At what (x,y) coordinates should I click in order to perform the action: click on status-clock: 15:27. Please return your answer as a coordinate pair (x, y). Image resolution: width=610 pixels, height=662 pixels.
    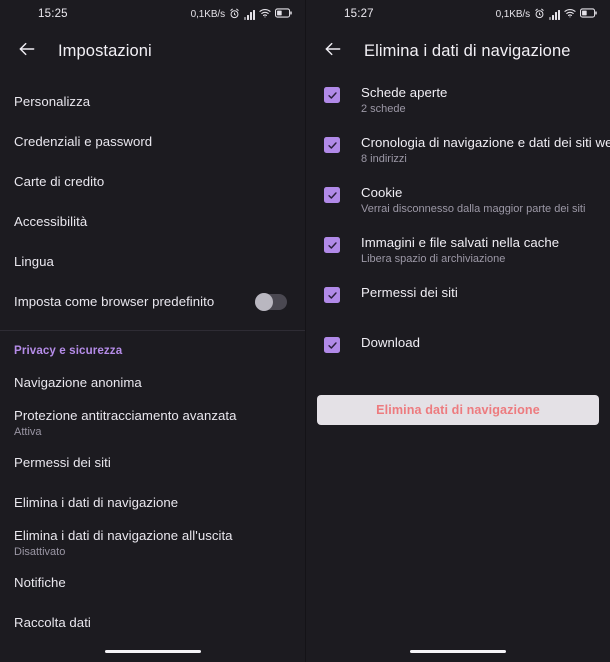
    Looking at the image, I should click on (359, 14).